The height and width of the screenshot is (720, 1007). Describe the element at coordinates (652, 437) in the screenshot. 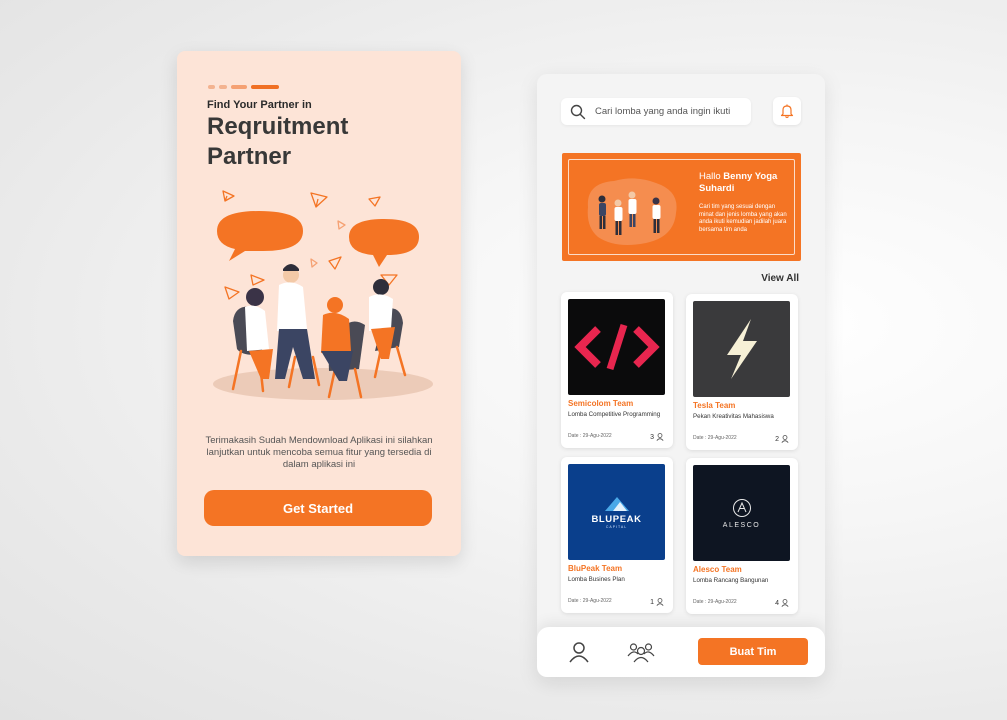

I see `member-count-value: 3` at that location.